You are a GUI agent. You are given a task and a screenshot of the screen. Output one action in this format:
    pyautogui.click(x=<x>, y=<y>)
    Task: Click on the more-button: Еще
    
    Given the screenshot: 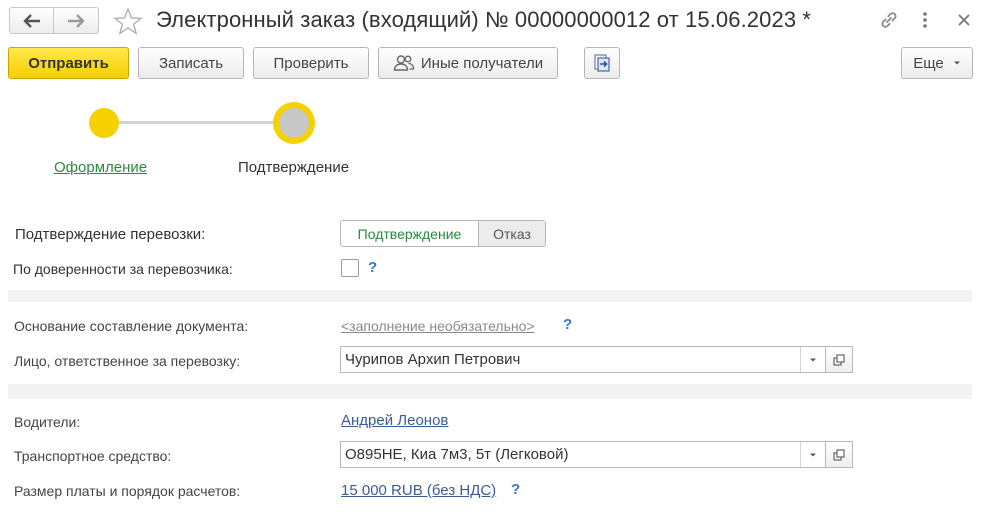 What is the action you would take?
    pyautogui.click(x=937, y=63)
    